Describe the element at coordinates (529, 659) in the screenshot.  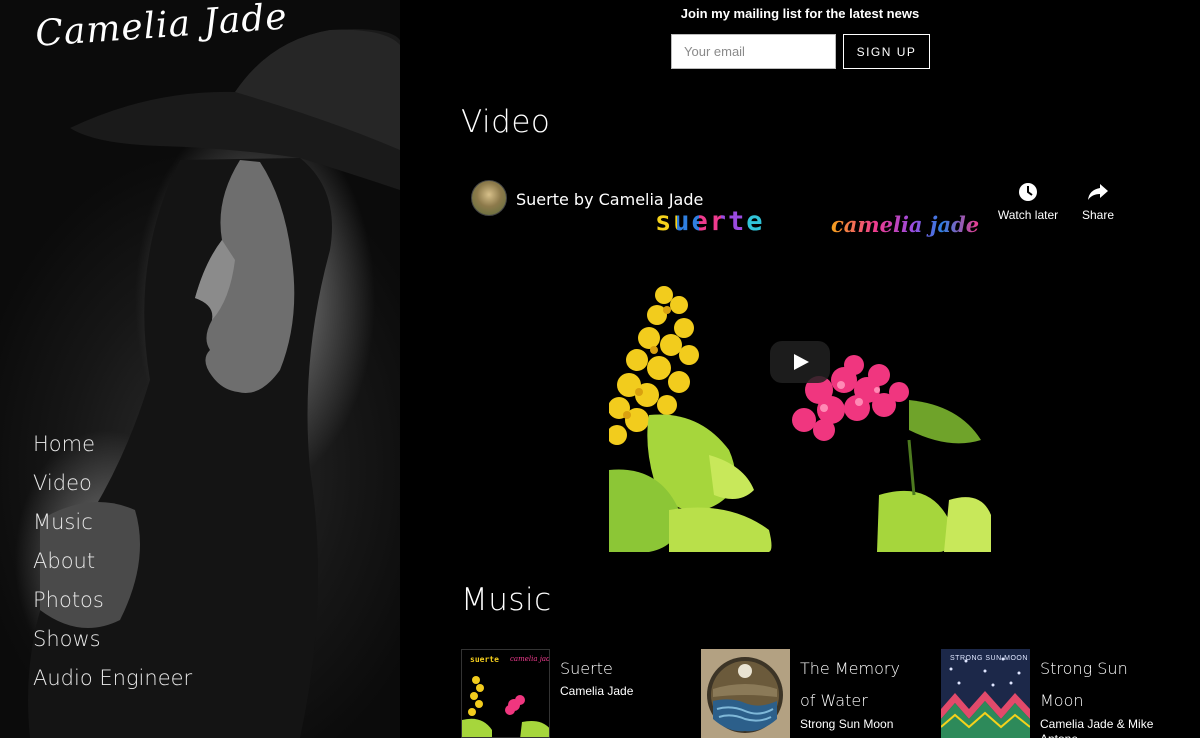
I see `album-cover-word-right: camelia jade` at that location.